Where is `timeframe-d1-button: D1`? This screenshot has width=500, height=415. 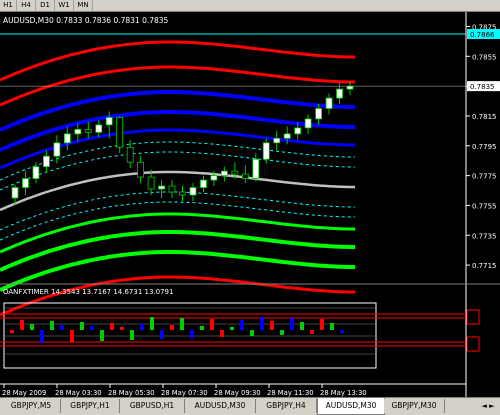
timeframe-d1-button: D1 is located at coordinates (45, 5).